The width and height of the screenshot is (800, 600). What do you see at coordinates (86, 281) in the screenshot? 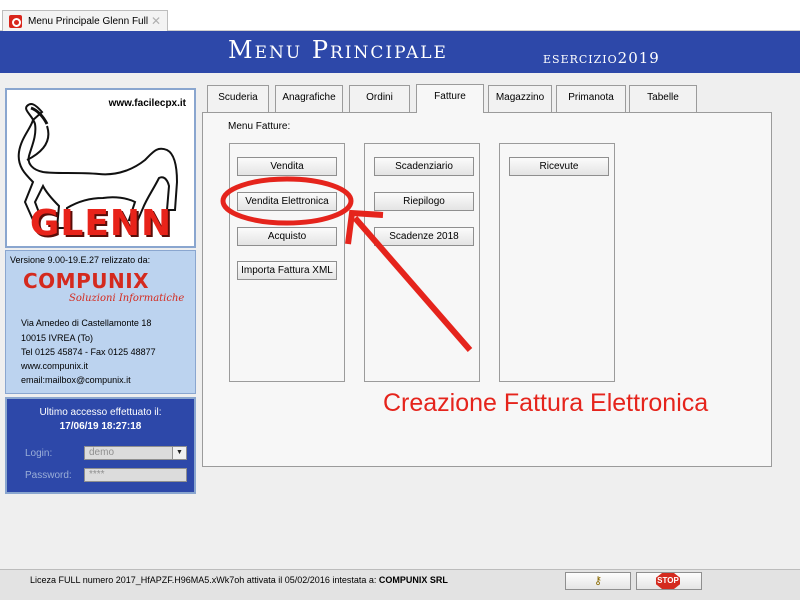
I see `company-name: COMPUNIX` at bounding box center [86, 281].